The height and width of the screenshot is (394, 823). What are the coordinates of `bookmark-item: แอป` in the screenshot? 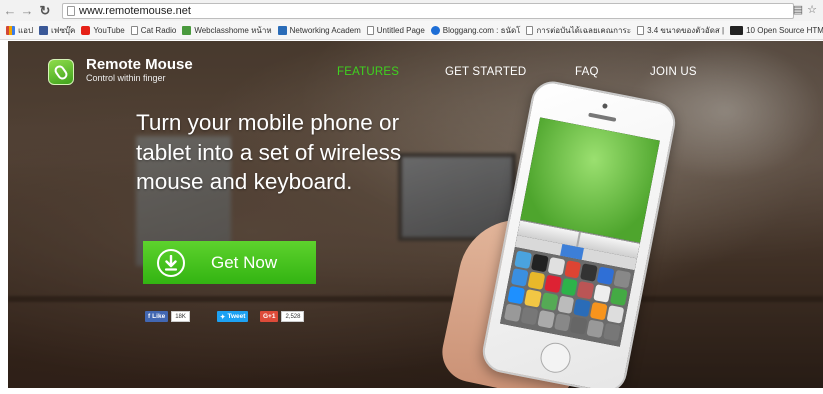 It's located at (19, 30).